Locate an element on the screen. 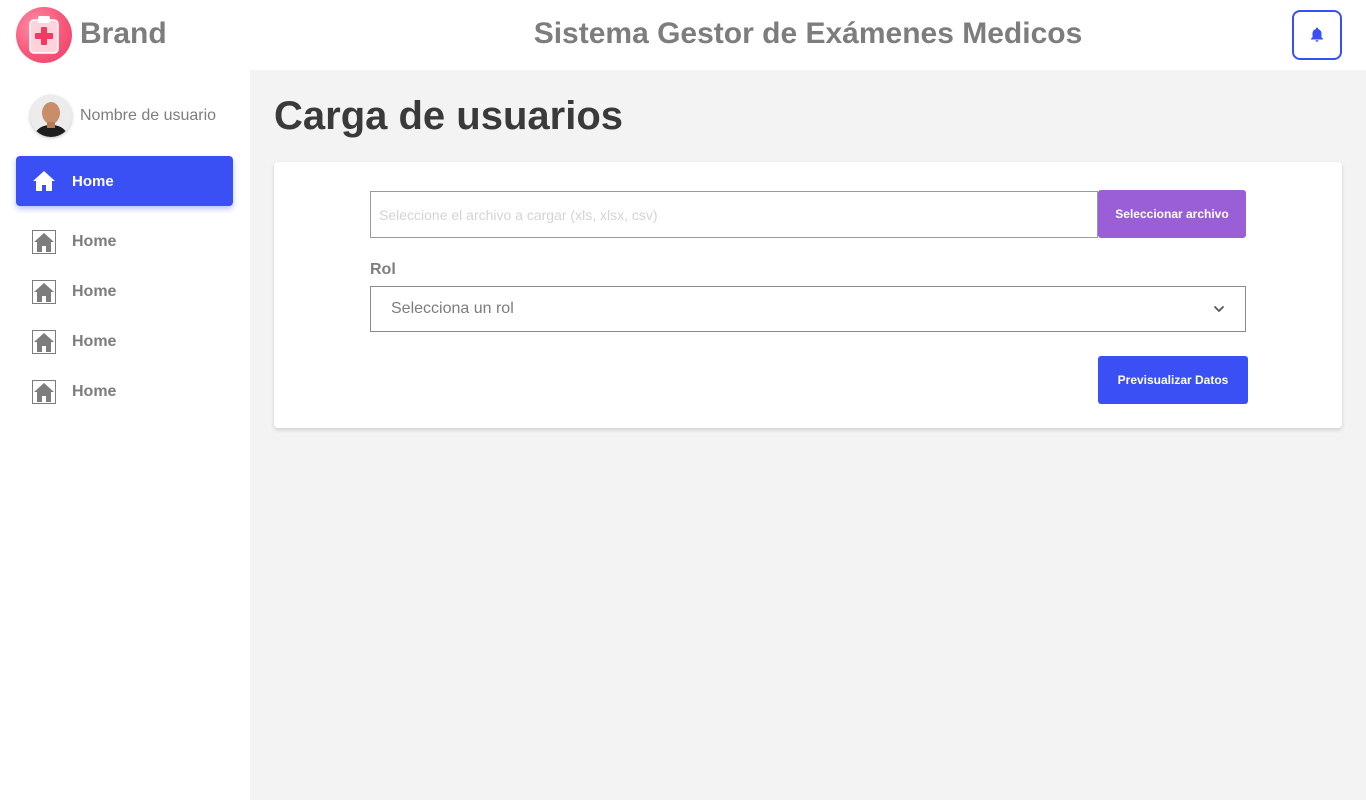 Image resolution: width=1366 pixels, height=800 pixels. user-name: Nombre de usuario is located at coordinates (148, 115).